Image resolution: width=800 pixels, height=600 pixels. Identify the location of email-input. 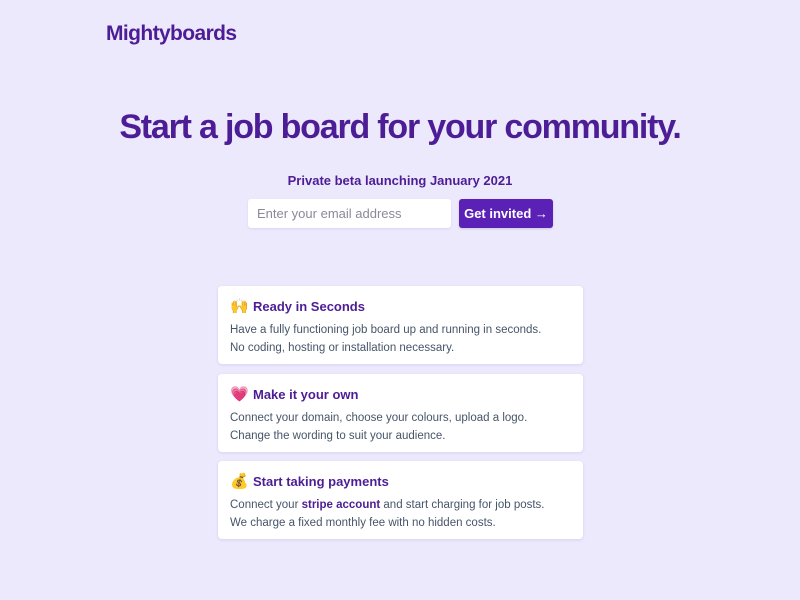
(349, 213).